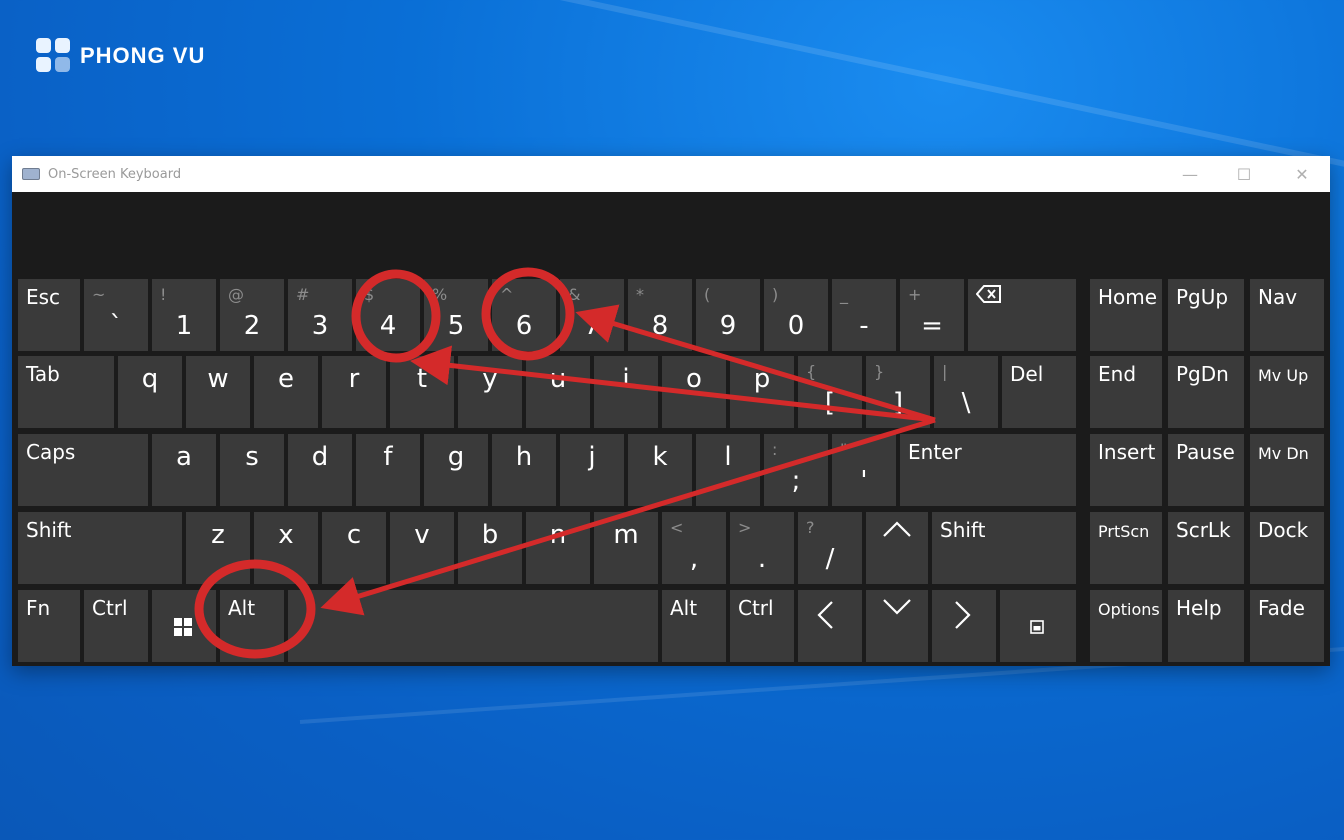  I want to click on key-scrlk: ScrLk, so click(1206, 548).